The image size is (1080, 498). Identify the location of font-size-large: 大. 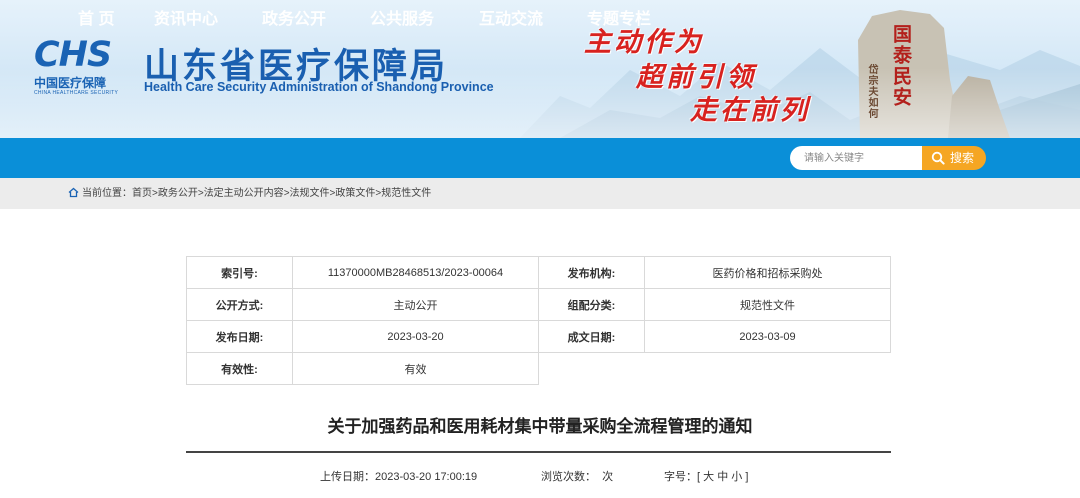
(708, 477).